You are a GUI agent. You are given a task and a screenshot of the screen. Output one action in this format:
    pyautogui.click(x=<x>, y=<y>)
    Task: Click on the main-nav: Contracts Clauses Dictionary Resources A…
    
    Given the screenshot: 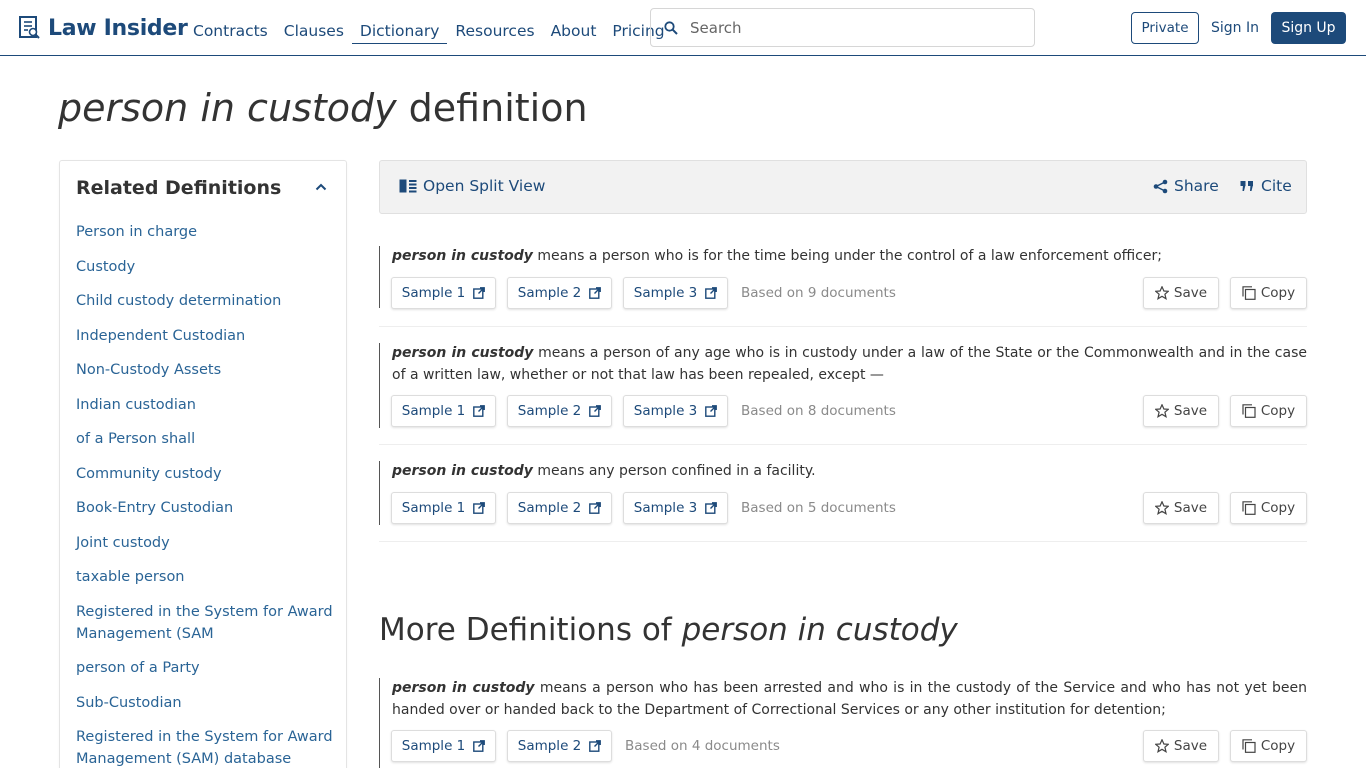 What is the action you would take?
    pyautogui.click(x=429, y=31)
    